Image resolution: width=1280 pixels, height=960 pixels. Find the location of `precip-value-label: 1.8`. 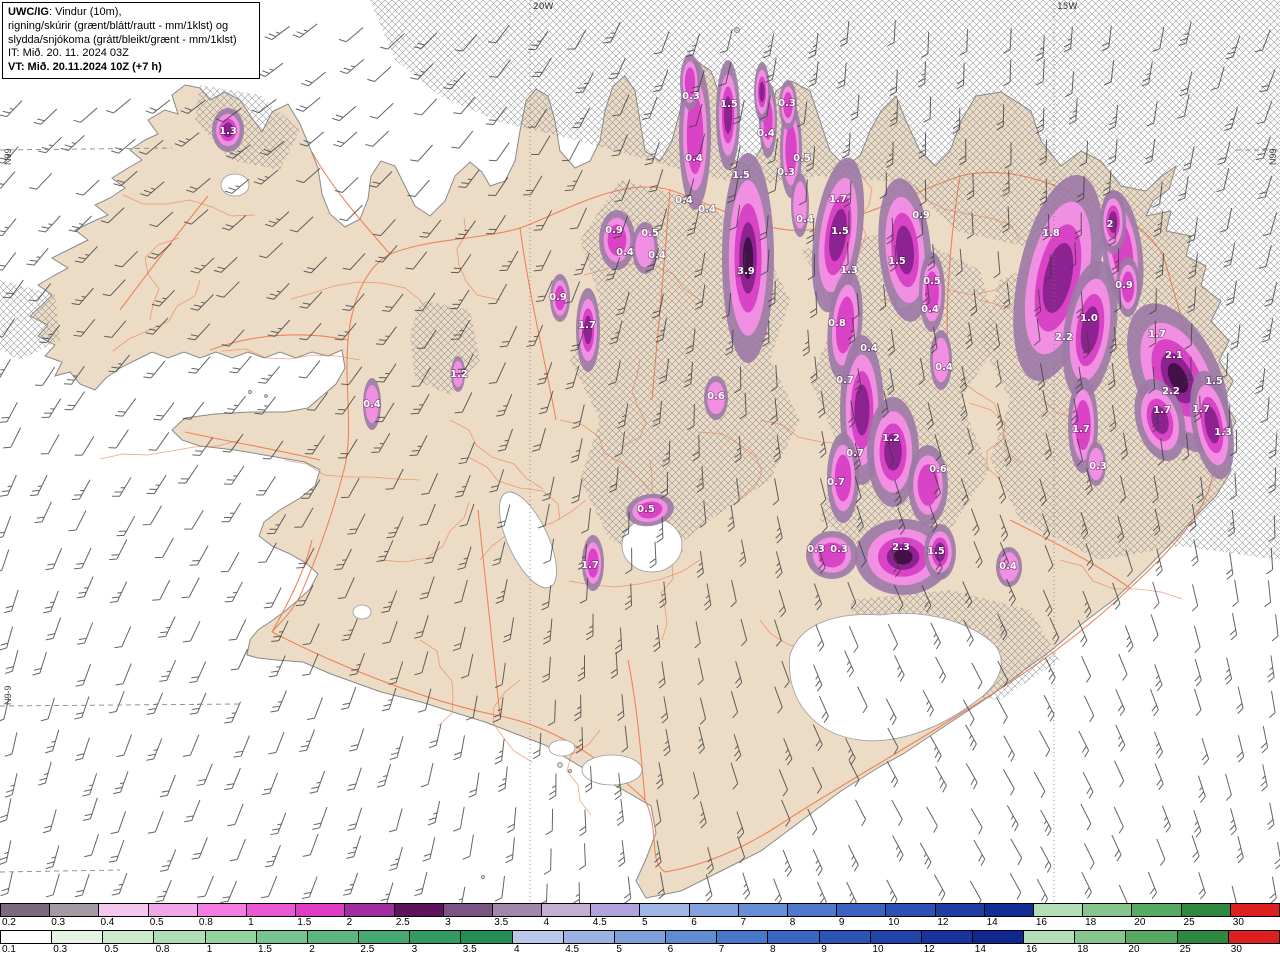

precip-value-label: 1.8 is located at coordinates (1051, 233).